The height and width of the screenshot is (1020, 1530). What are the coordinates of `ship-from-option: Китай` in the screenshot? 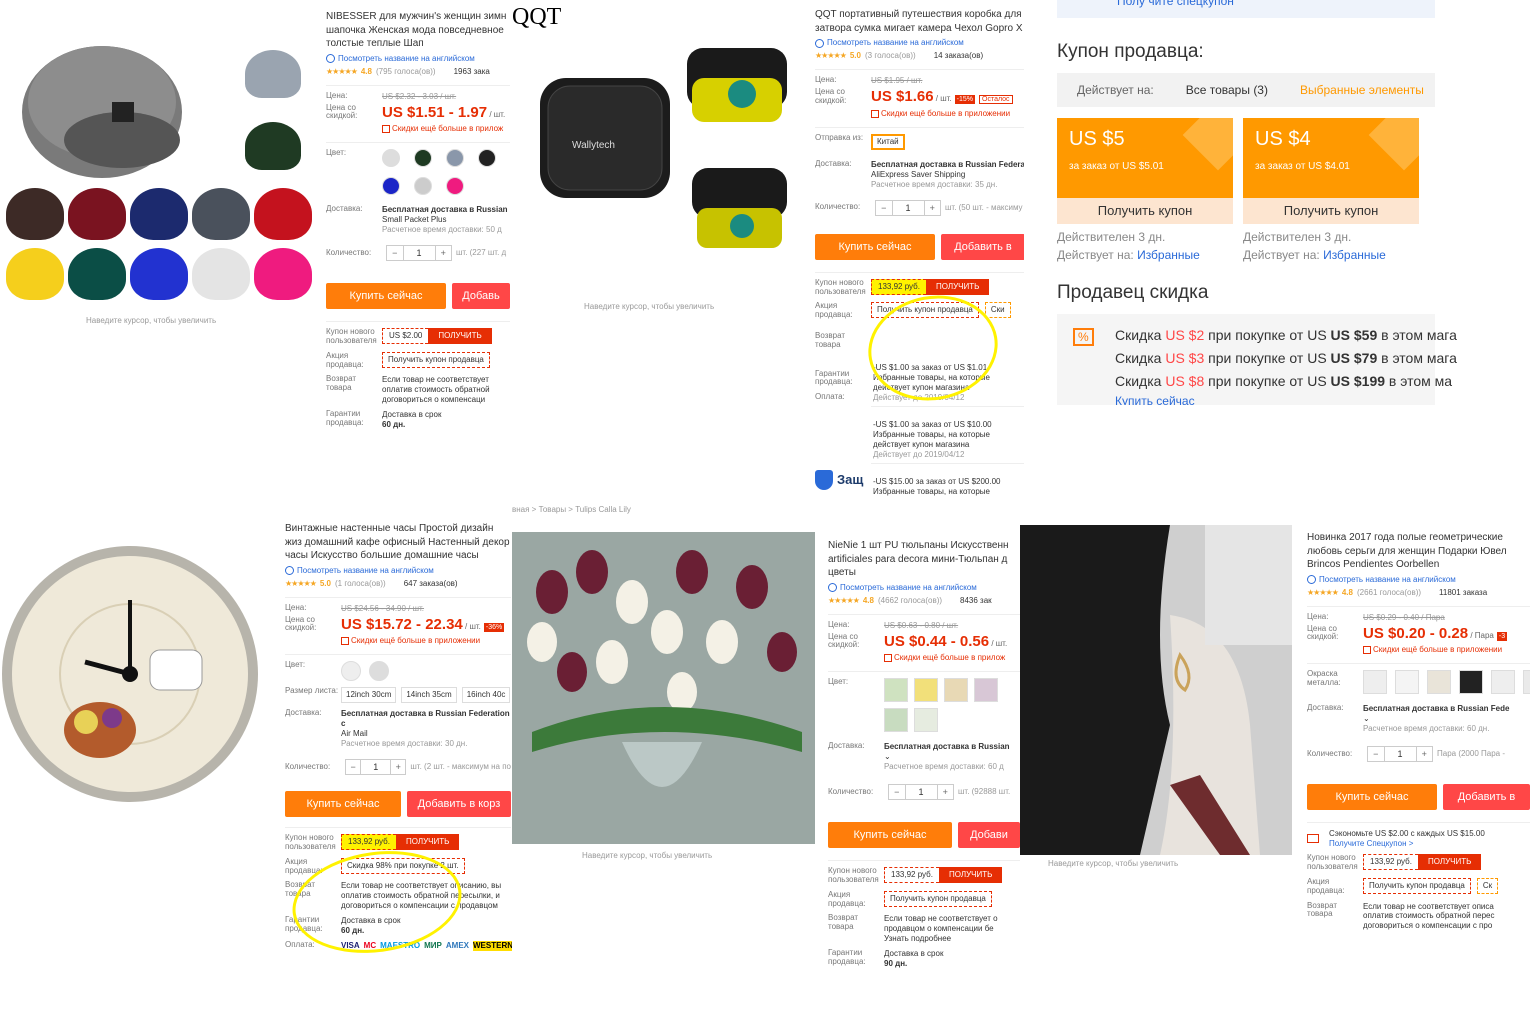 It's located at (888, 141).